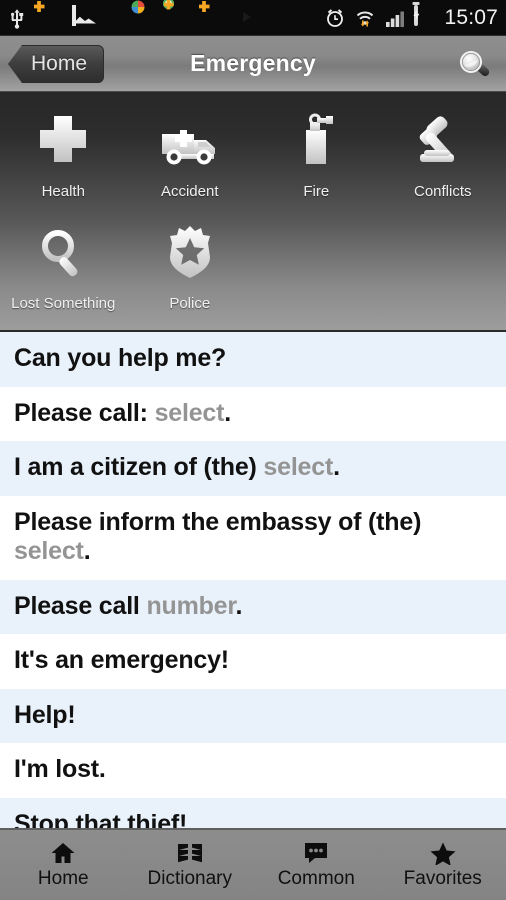  Describe the element at coordinates (425, 16) in the screenshot. I see `battery-charging-icon` at that location.